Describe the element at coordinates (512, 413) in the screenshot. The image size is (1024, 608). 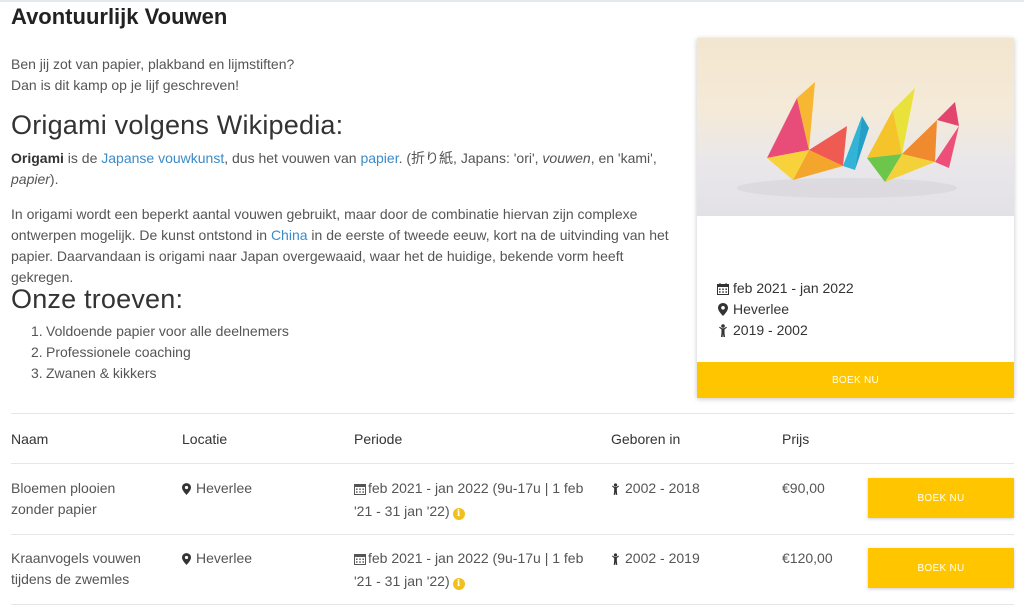
I see `table-top-divider` at that location.